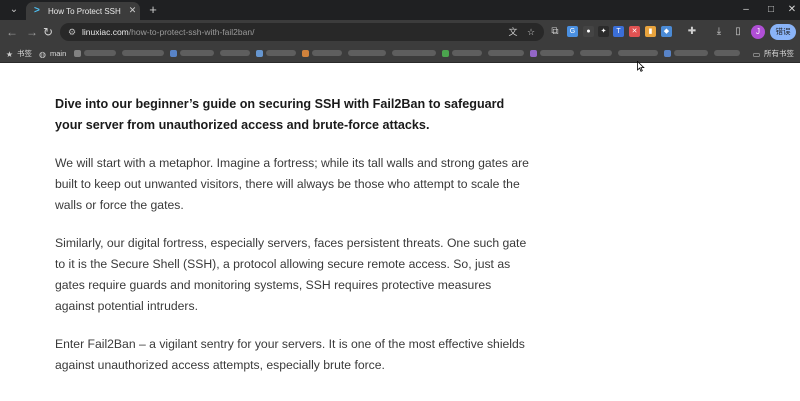  What do you see at coordinates (531, 32) in the screenshot?
I see `bookmark-star-icon: ☆` at bounding box center [531, 32].